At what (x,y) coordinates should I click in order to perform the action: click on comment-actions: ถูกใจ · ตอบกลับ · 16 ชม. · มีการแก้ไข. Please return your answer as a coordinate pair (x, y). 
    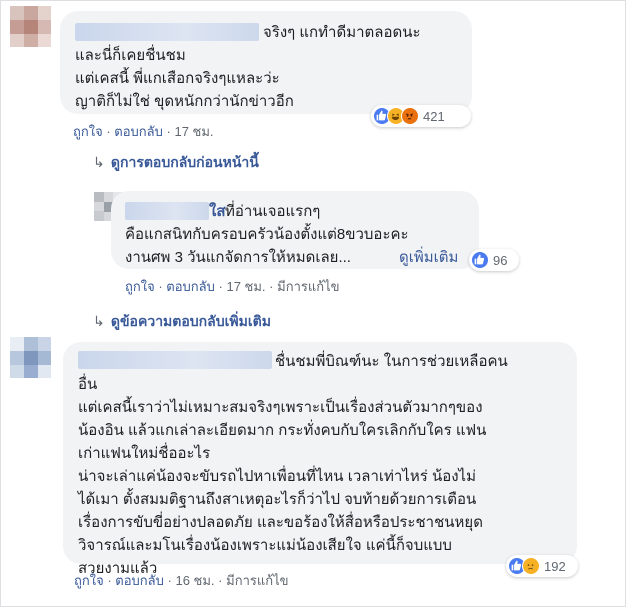
    Looking at the image, I should click on (181, 580).